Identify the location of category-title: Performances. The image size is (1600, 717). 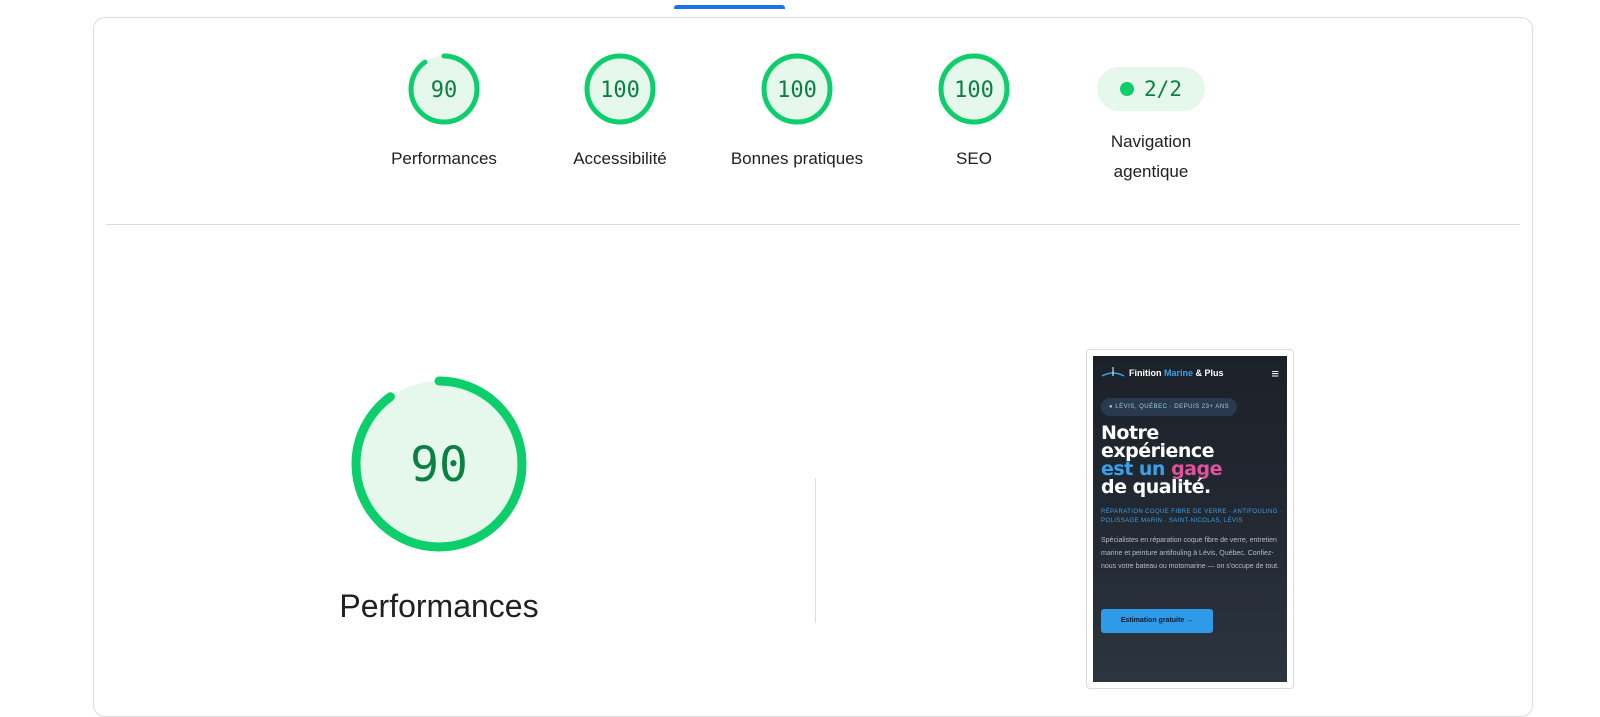
(439, 606).